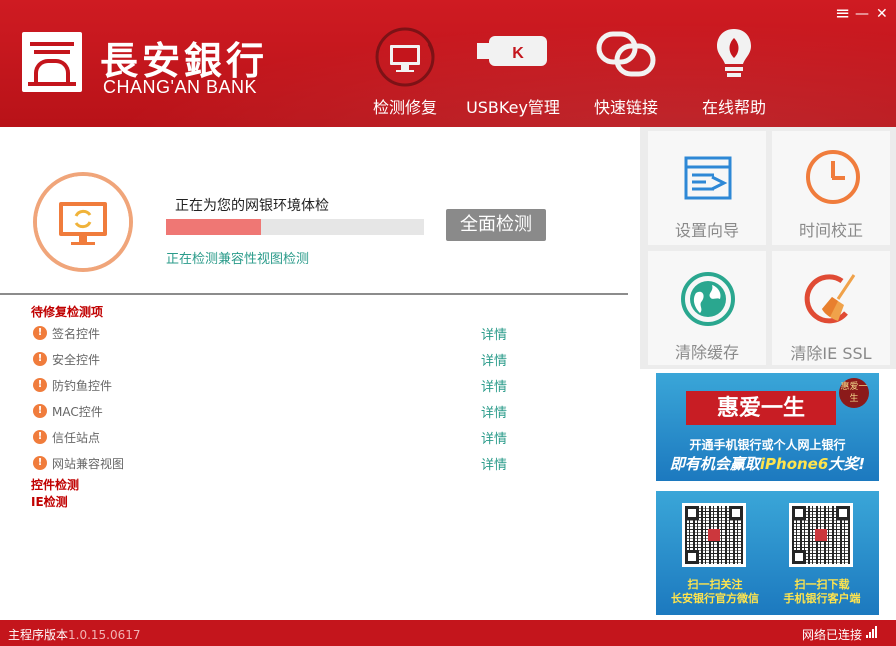  I want to click on list-item: ! 网站兼容视图 详情, so click(283, 463).